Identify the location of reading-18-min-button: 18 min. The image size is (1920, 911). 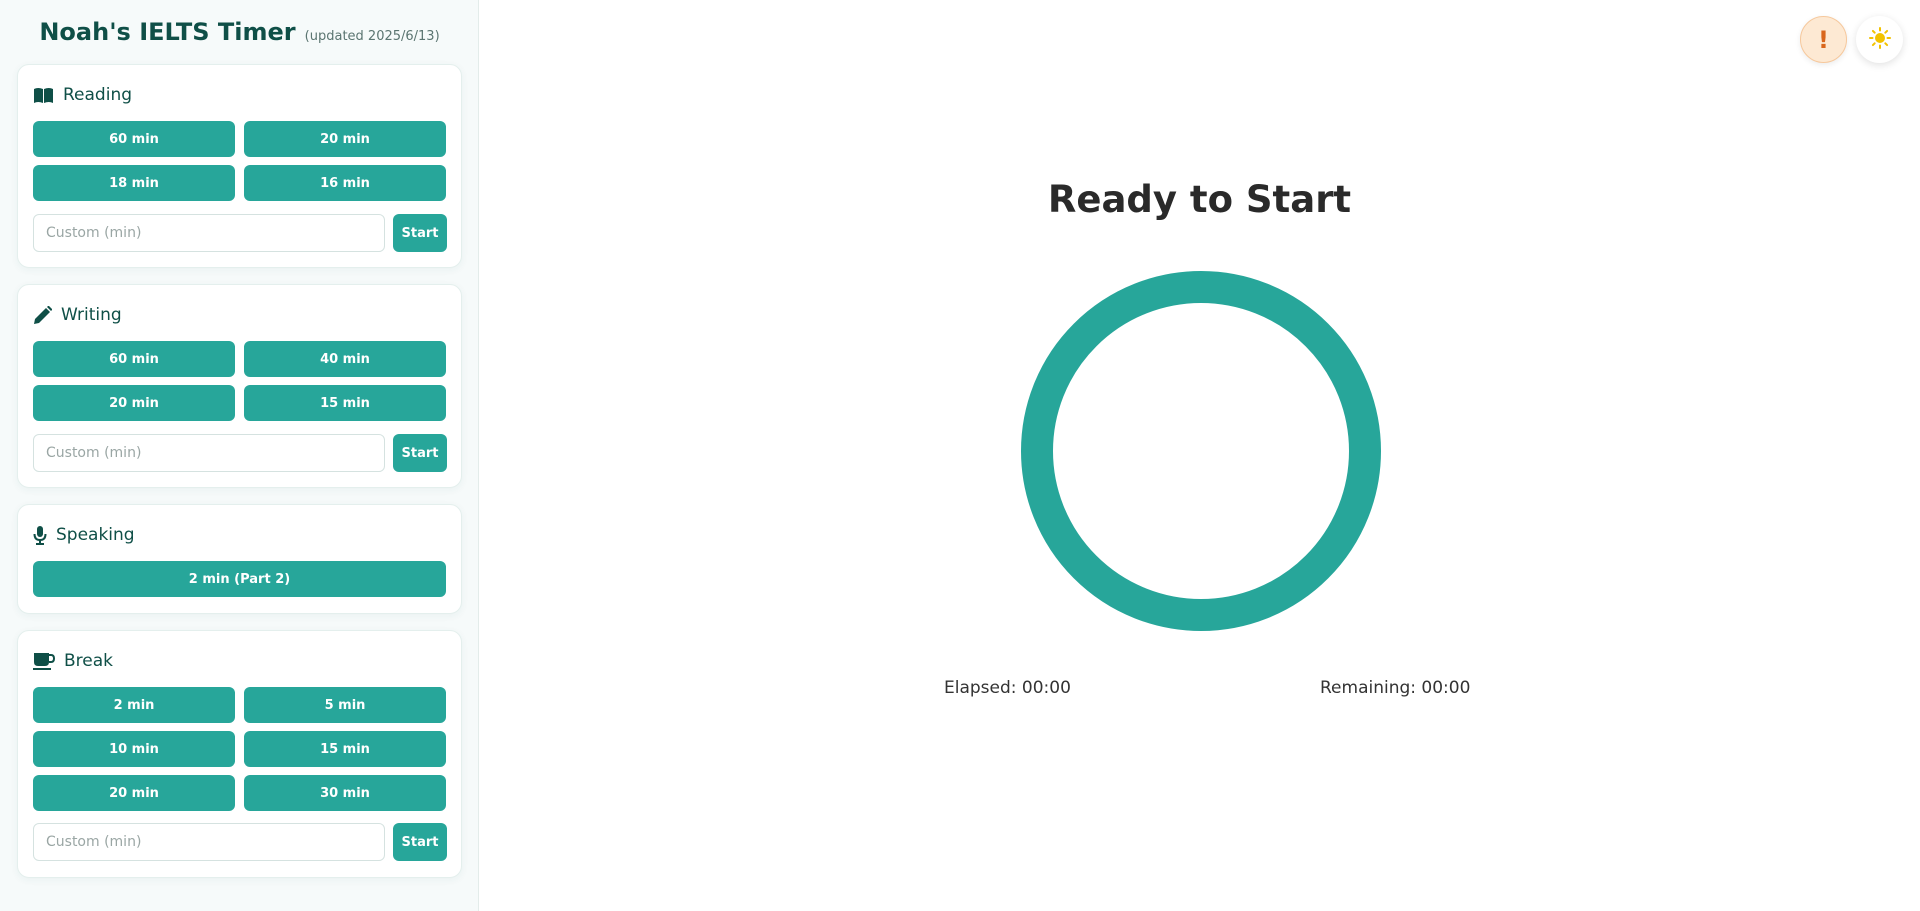
(134, 183).